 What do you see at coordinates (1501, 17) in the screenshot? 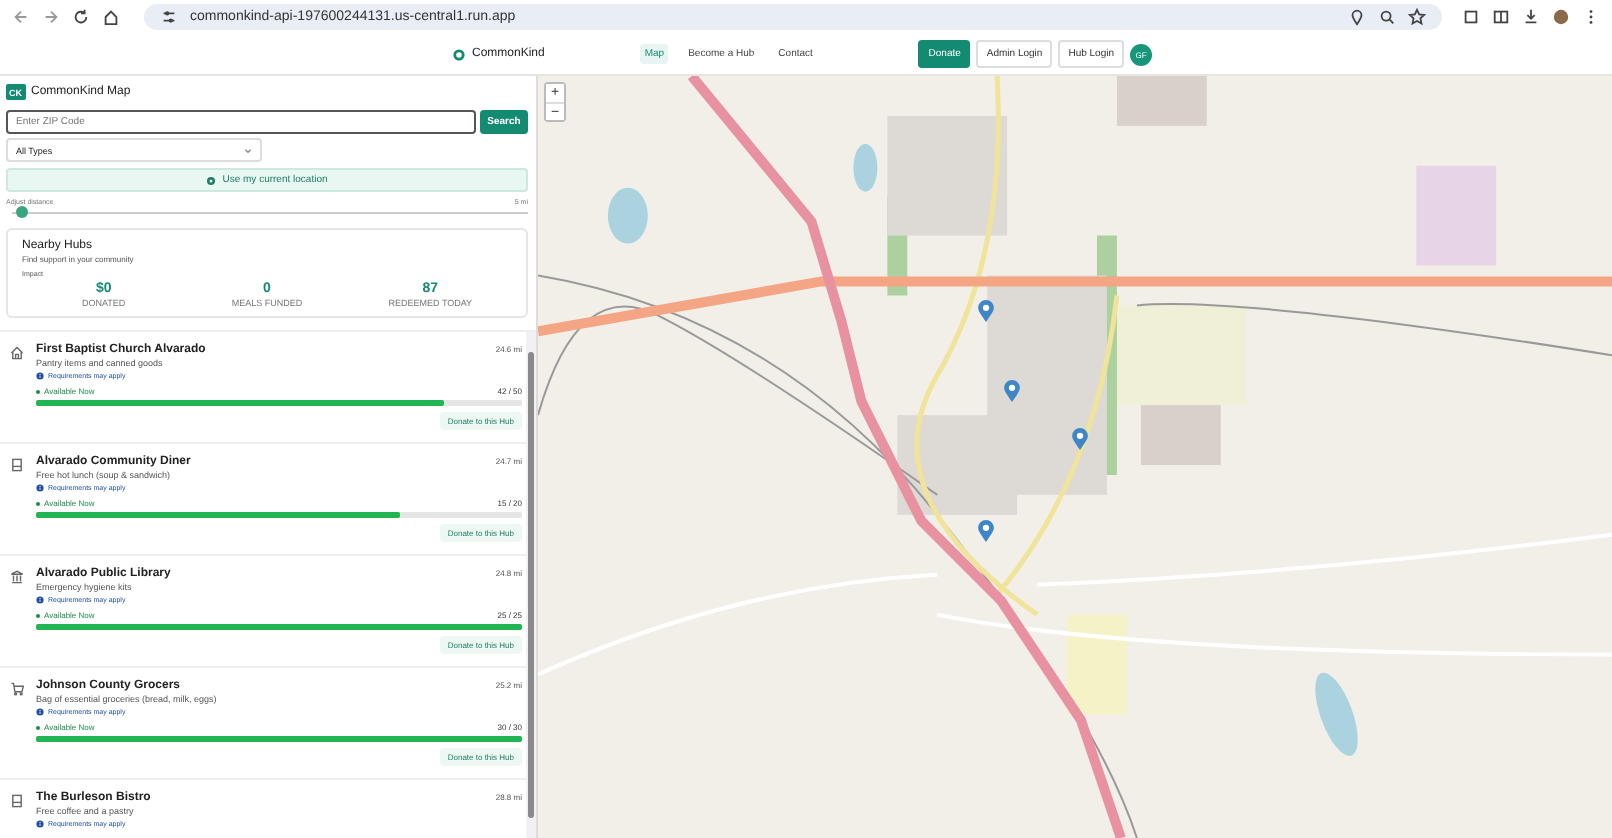
I see `split-view-icon` at bounding box center [1501, 17].